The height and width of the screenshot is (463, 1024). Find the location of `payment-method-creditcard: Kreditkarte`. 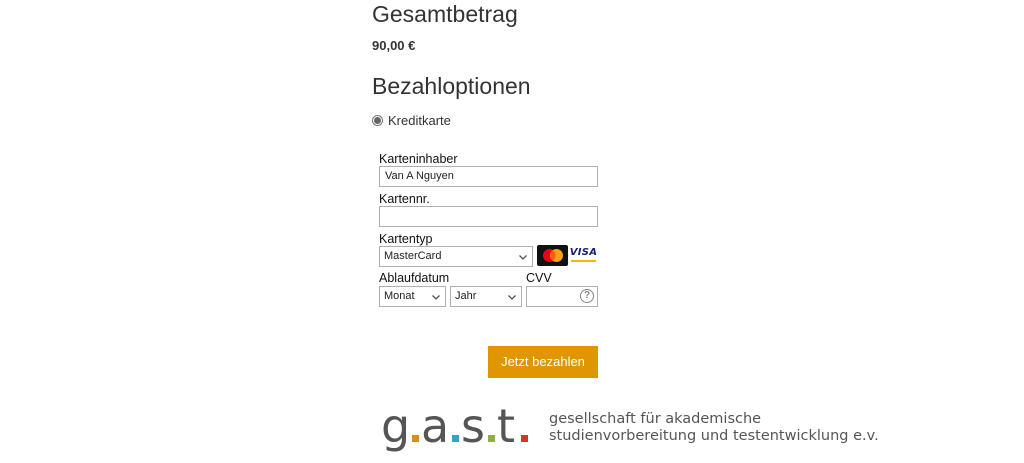

payment-method-creditcard: Kreditkarte is located at coordinates (411, 120).